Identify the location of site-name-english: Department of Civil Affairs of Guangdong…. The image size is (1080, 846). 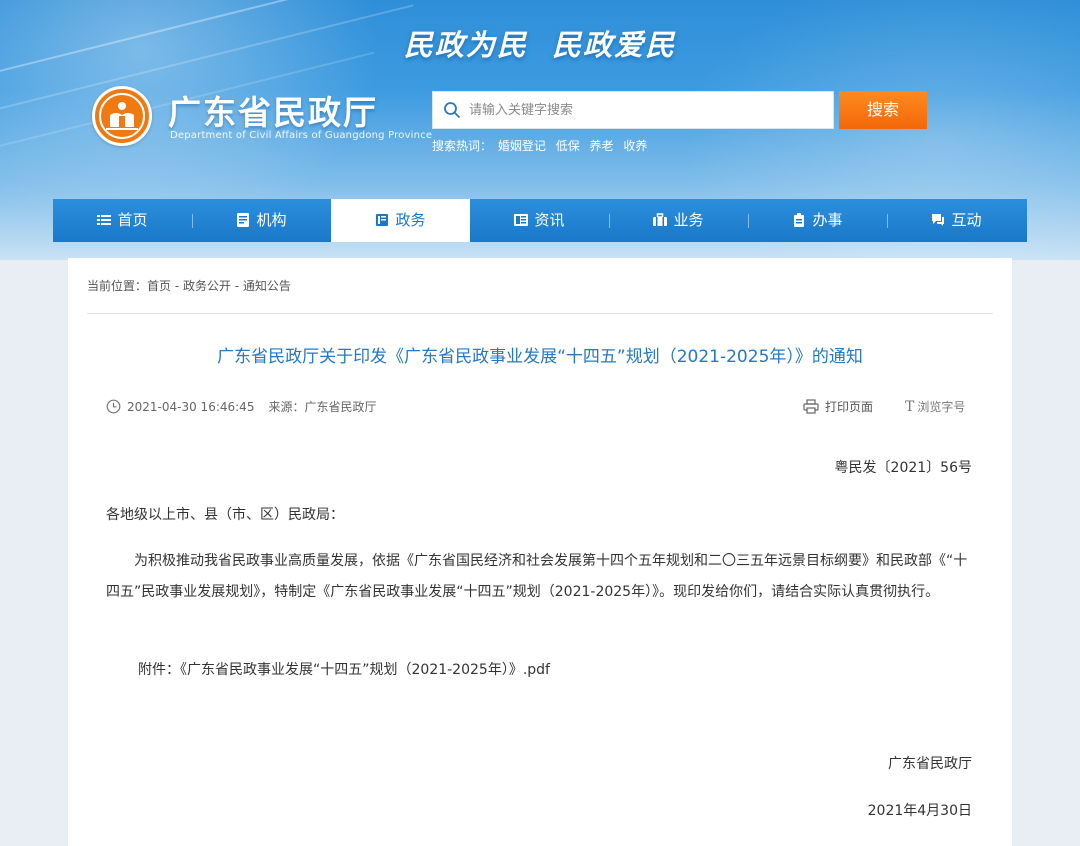
(301, 135).